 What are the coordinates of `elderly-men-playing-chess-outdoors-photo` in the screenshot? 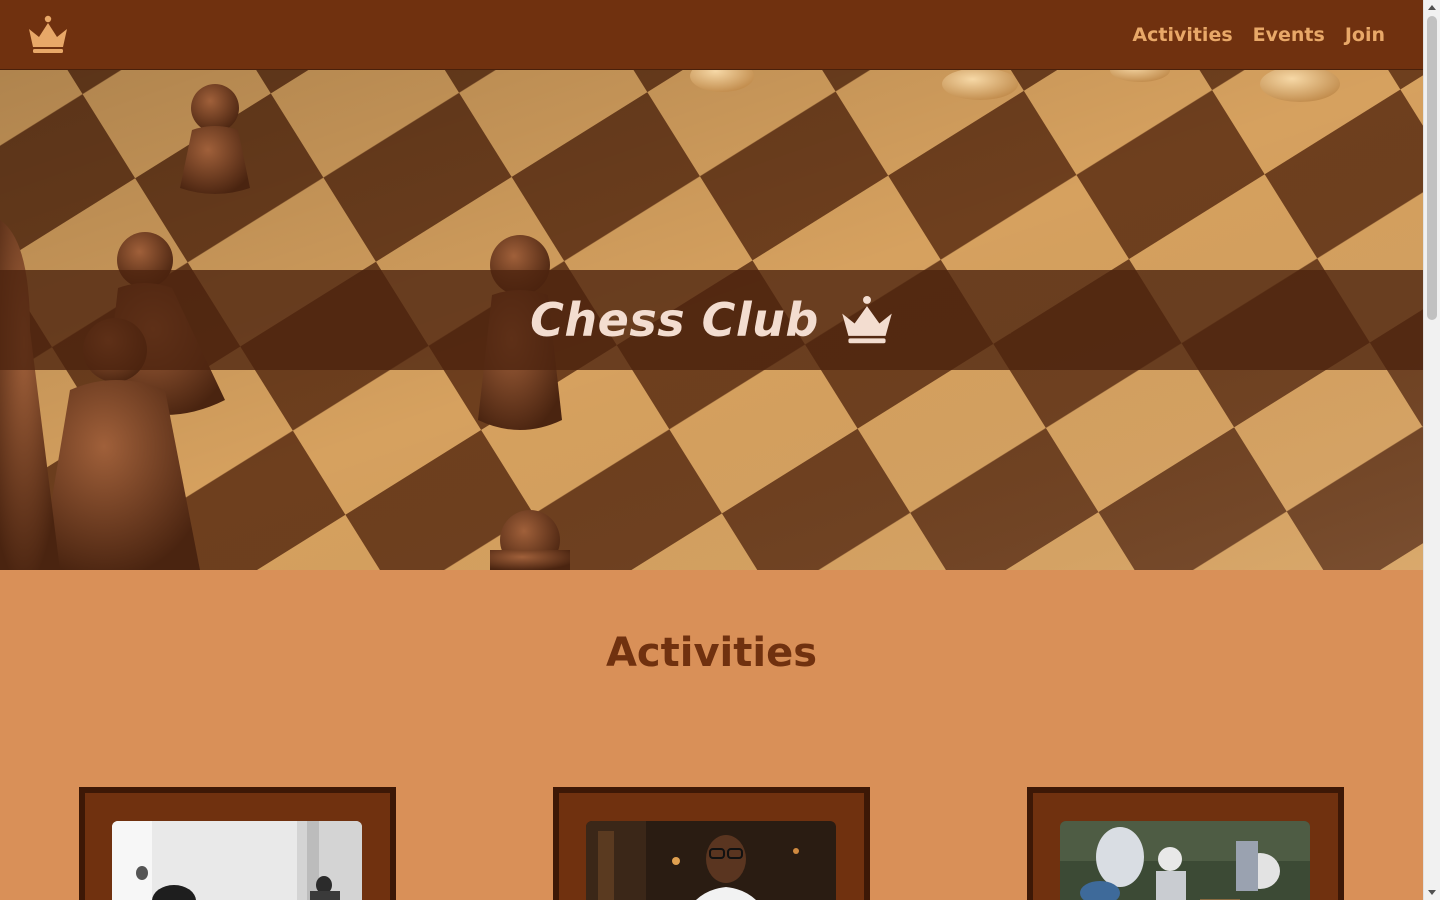 It's located at (1185, 860).